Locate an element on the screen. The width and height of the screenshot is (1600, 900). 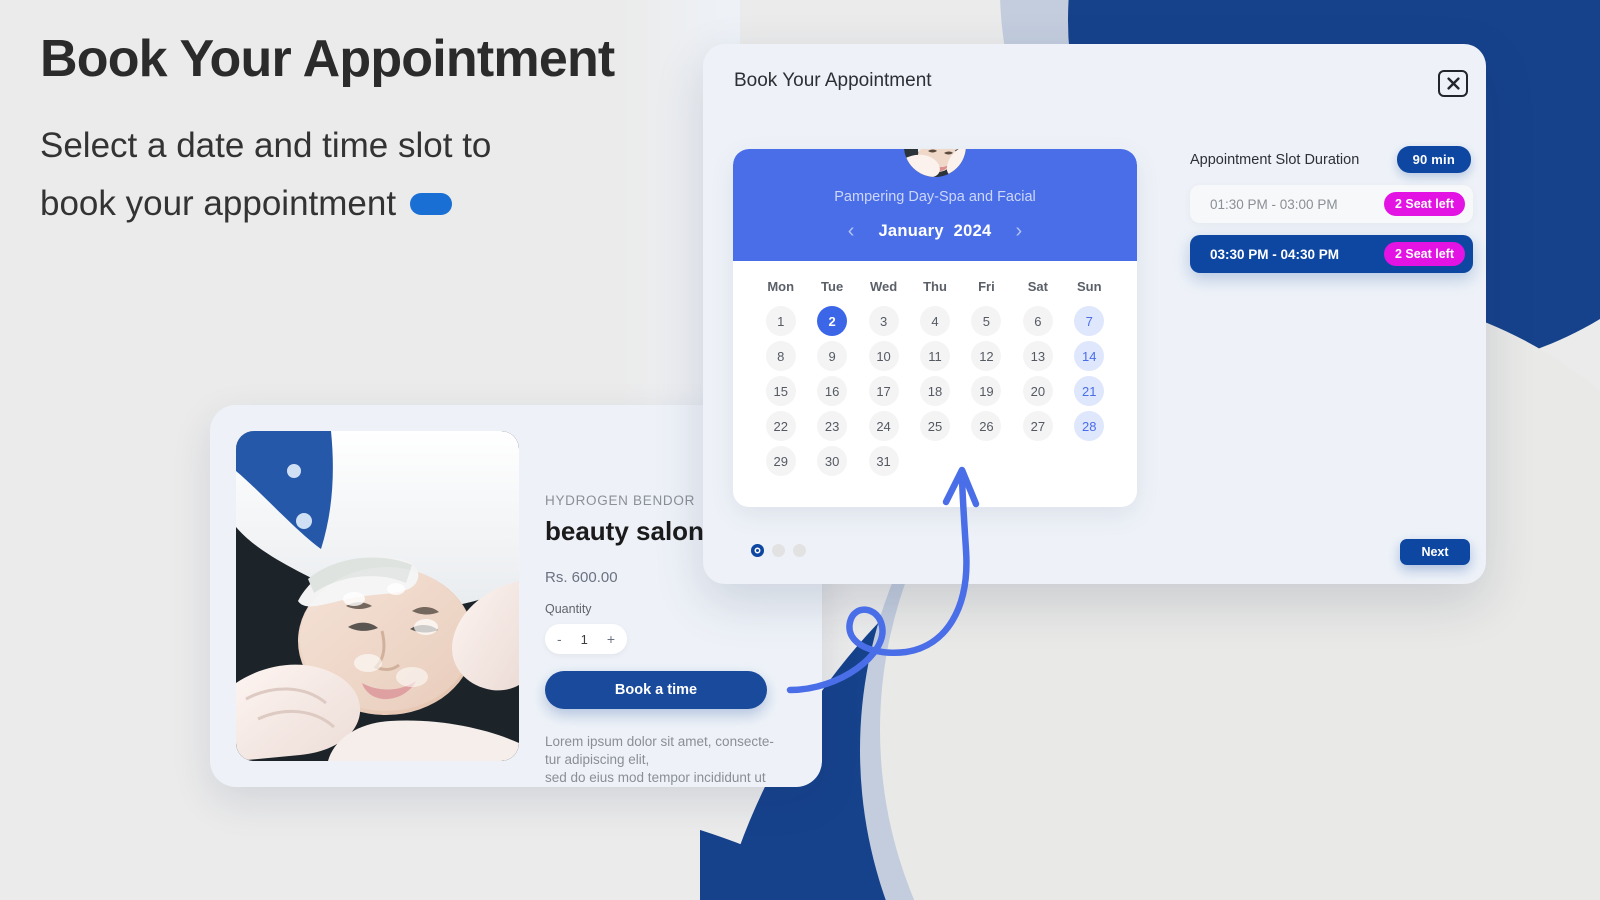
calendar-cell: 12 is located at coordinates (986, 356).